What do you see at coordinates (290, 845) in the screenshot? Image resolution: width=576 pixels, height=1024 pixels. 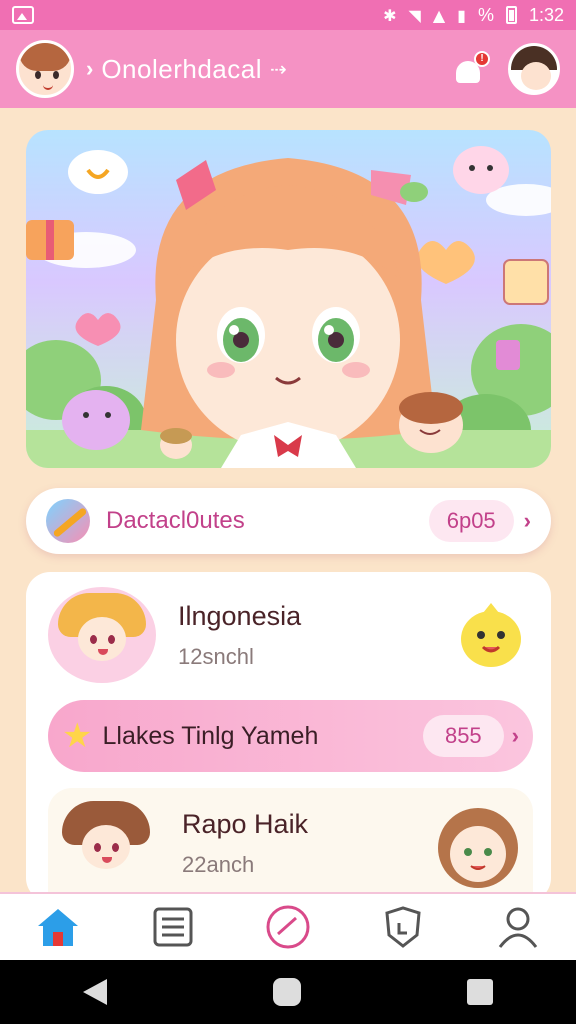 I see `list-item: Rapo Haik 22anch` at bounding box center [290, 845].